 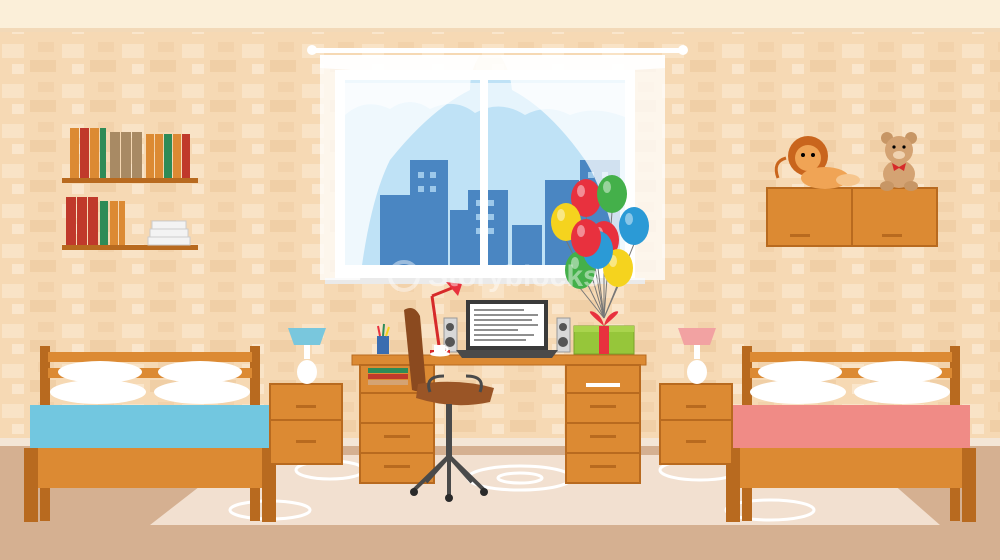 What do you see at coordinates (852, 217) in the screenshot?
I see `wall-cabinet` at bounding box center [852, 217].